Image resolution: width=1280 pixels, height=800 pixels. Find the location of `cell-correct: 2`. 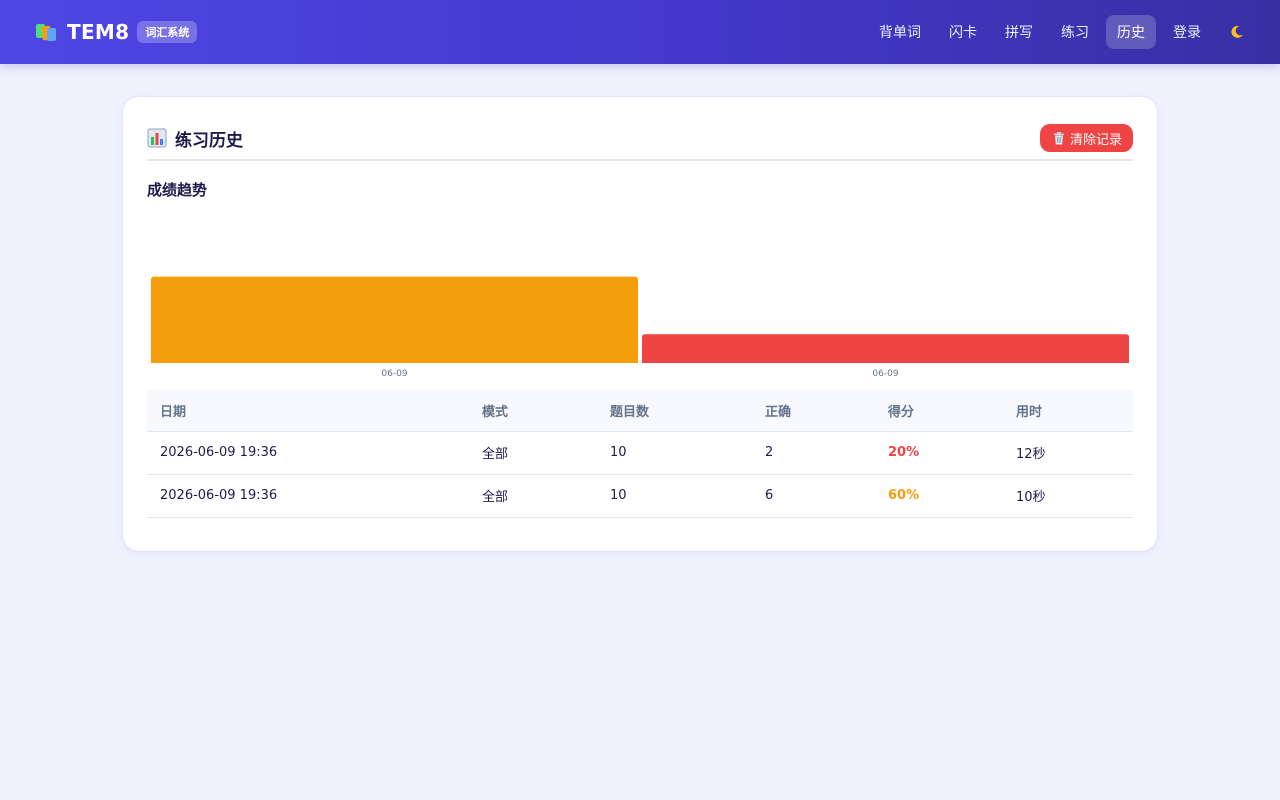

cell-correct: 2 is located at coordinates (813, 453).